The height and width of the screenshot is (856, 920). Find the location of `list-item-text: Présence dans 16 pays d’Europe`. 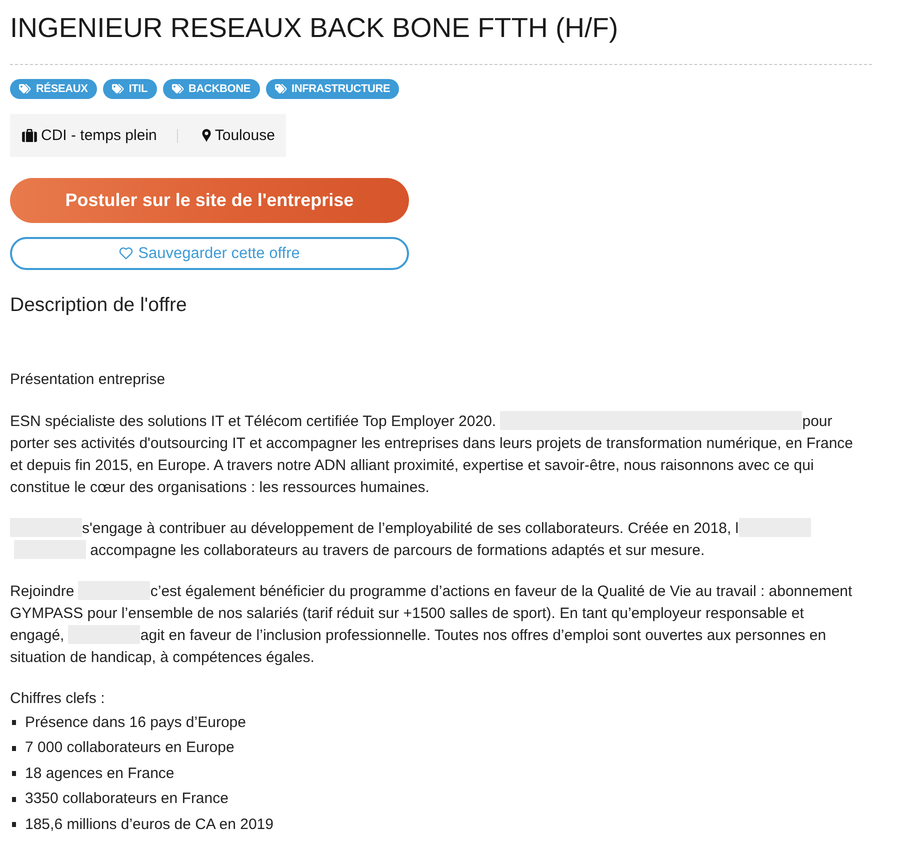

list-item-text: Présence dans 16 pays d’Europe is located at coordinates (135, 722).